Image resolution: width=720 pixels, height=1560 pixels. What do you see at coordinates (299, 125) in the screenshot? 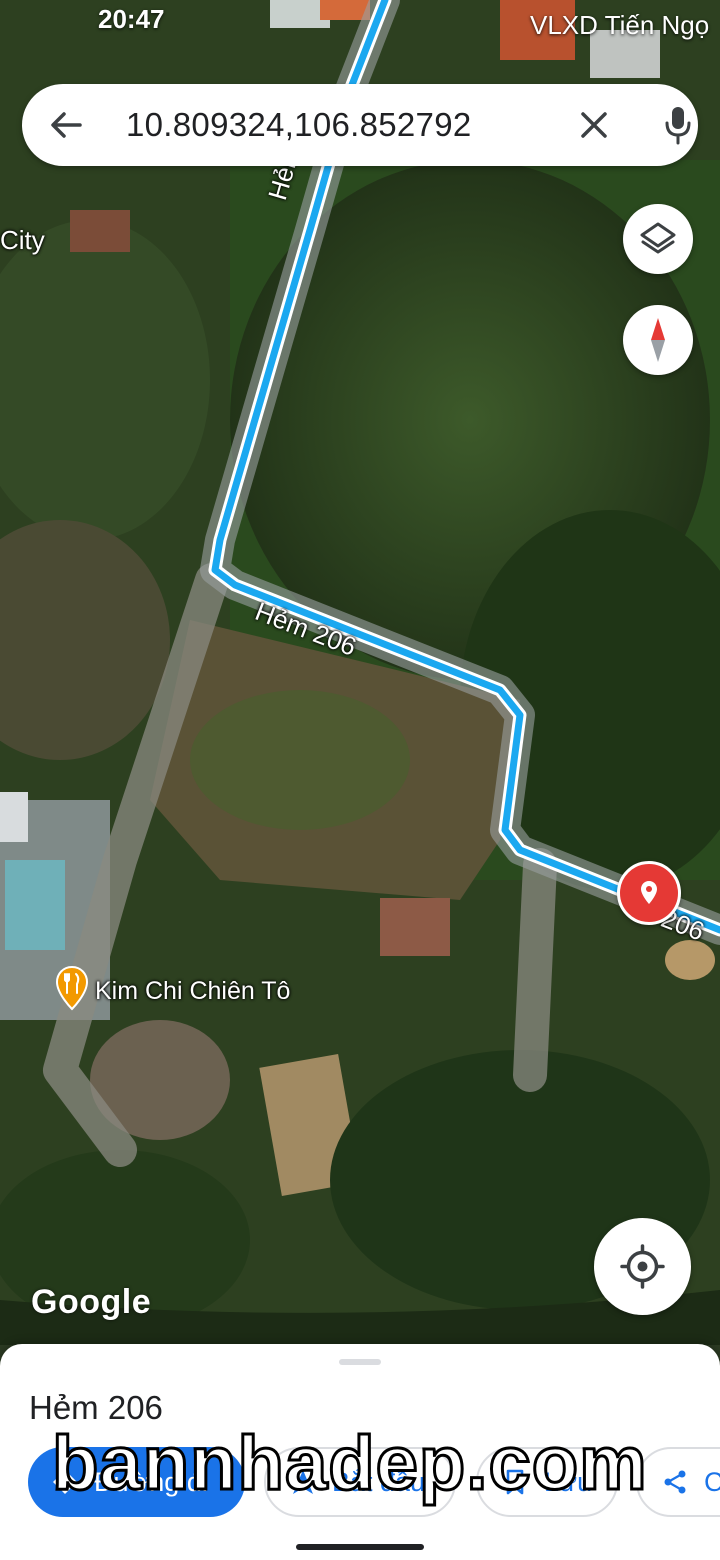
I see `search-query: 10.809324,106.852792` at bounding box center [299, 125].